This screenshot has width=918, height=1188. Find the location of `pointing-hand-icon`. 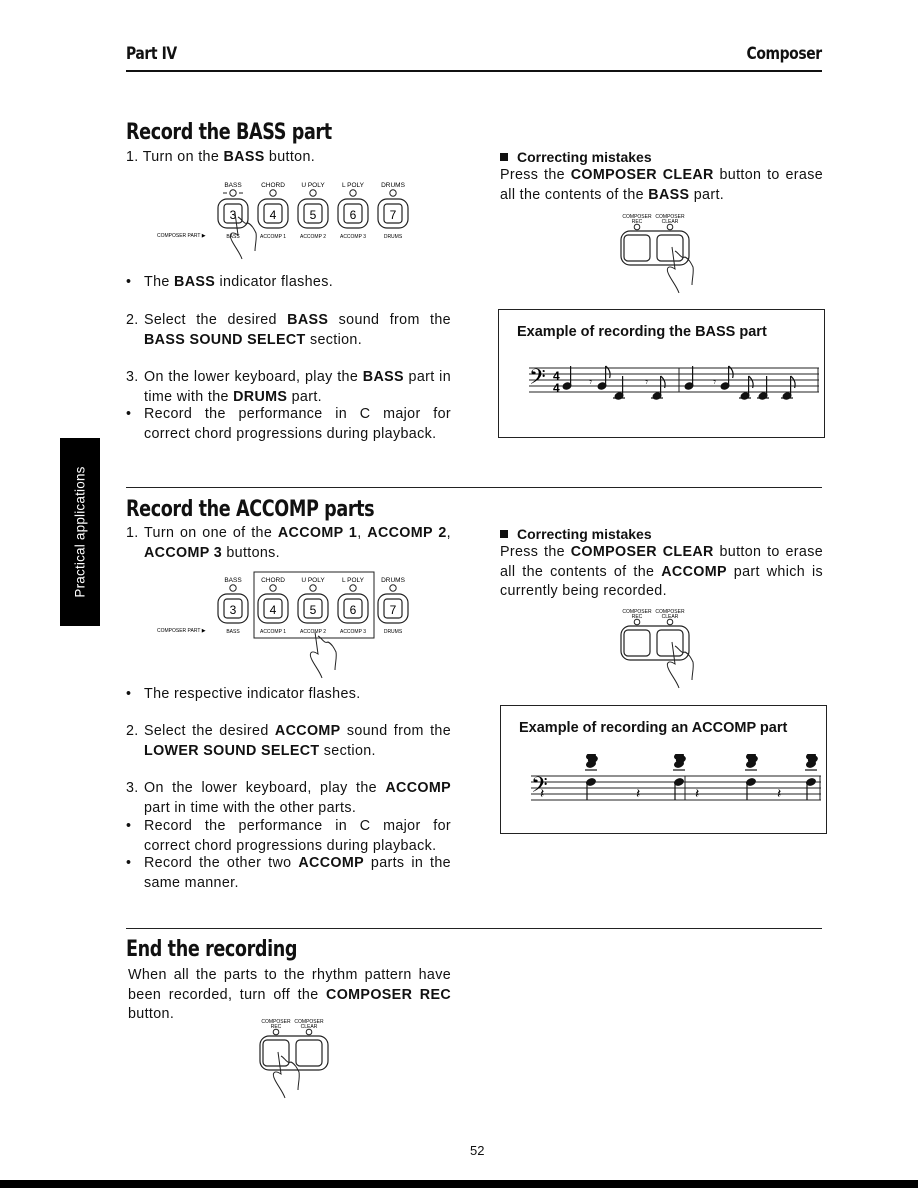

pointing-hand-icon is located at coordinates (323, 655).